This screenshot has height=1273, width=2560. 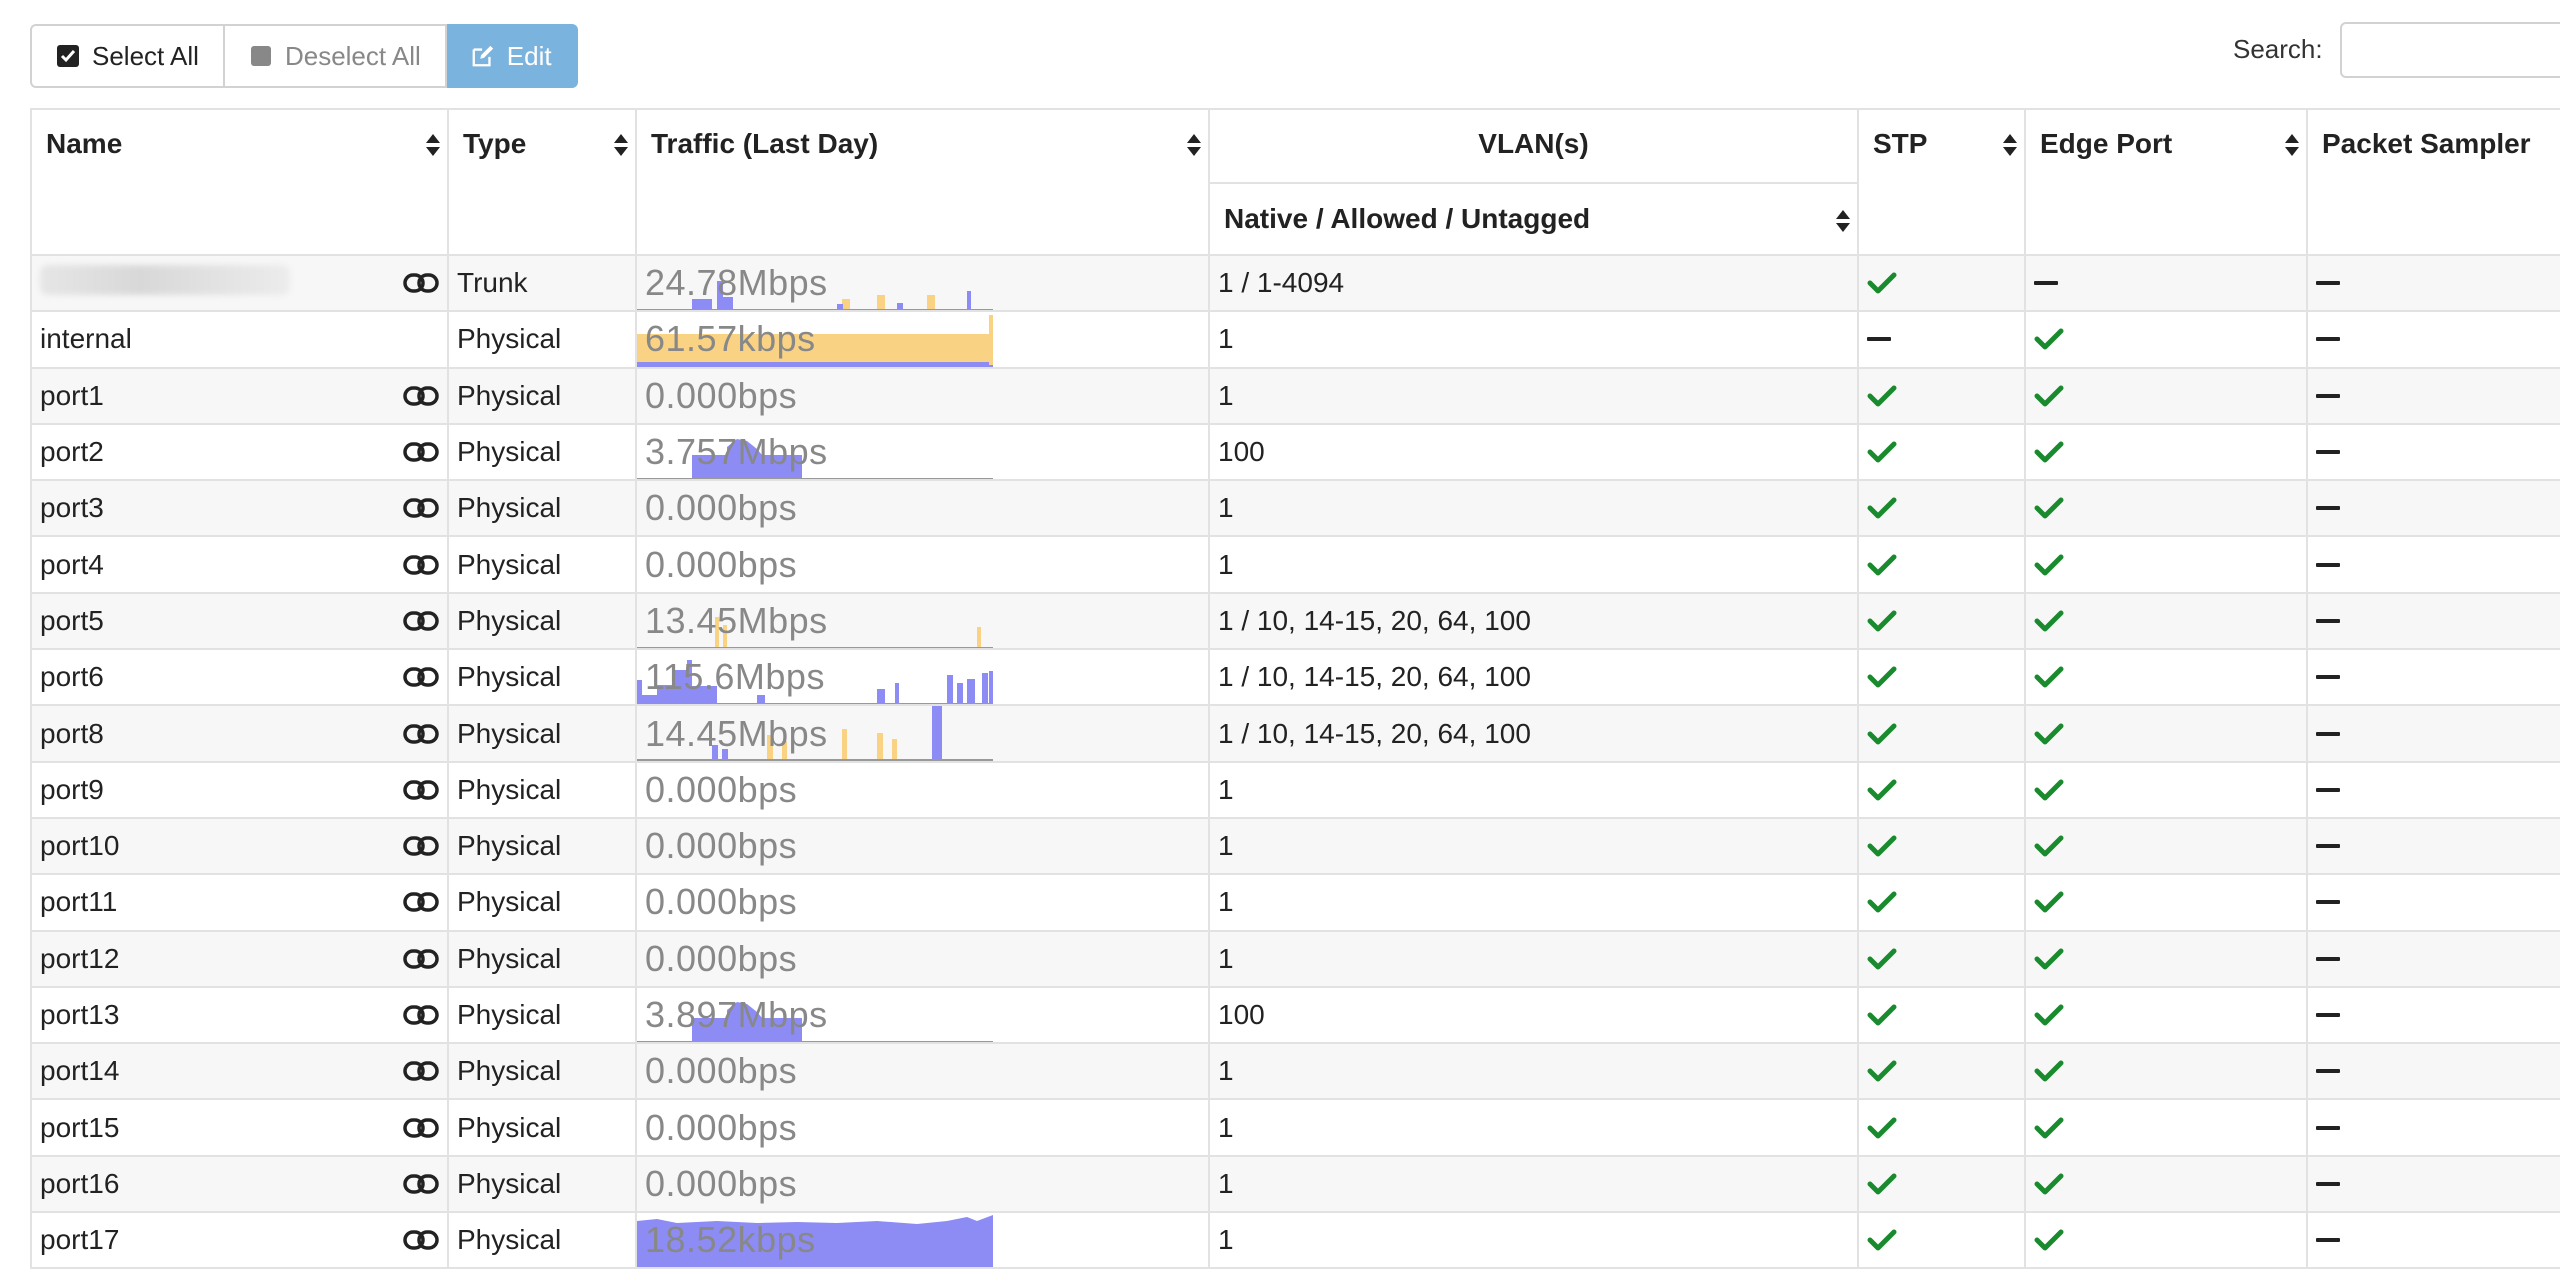 What do you see at coordinates (72, 676) in the screenshot?
I see `interface-name: port6` at bounding box center [72, 676].